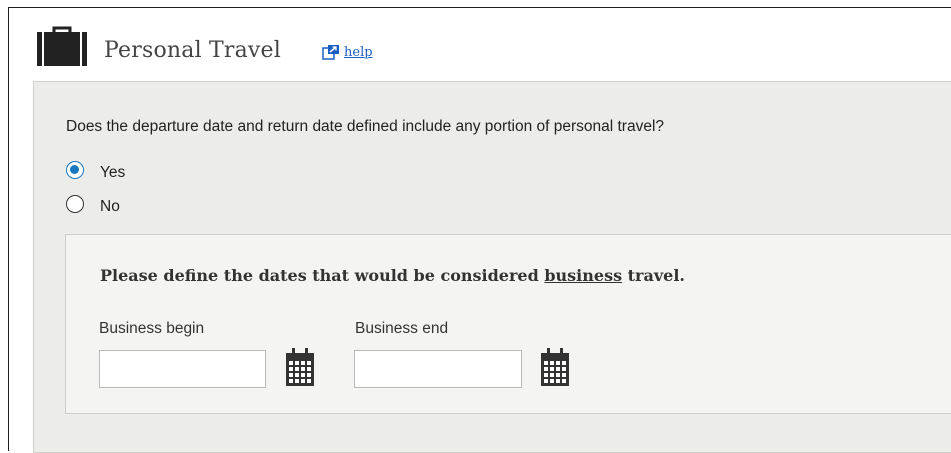 The height and width of the screenshot is (453, 951). What do you see at coordinates (182, 369) in the screenshot?
I see `business-begin-input` at bounding box center [182, 369].